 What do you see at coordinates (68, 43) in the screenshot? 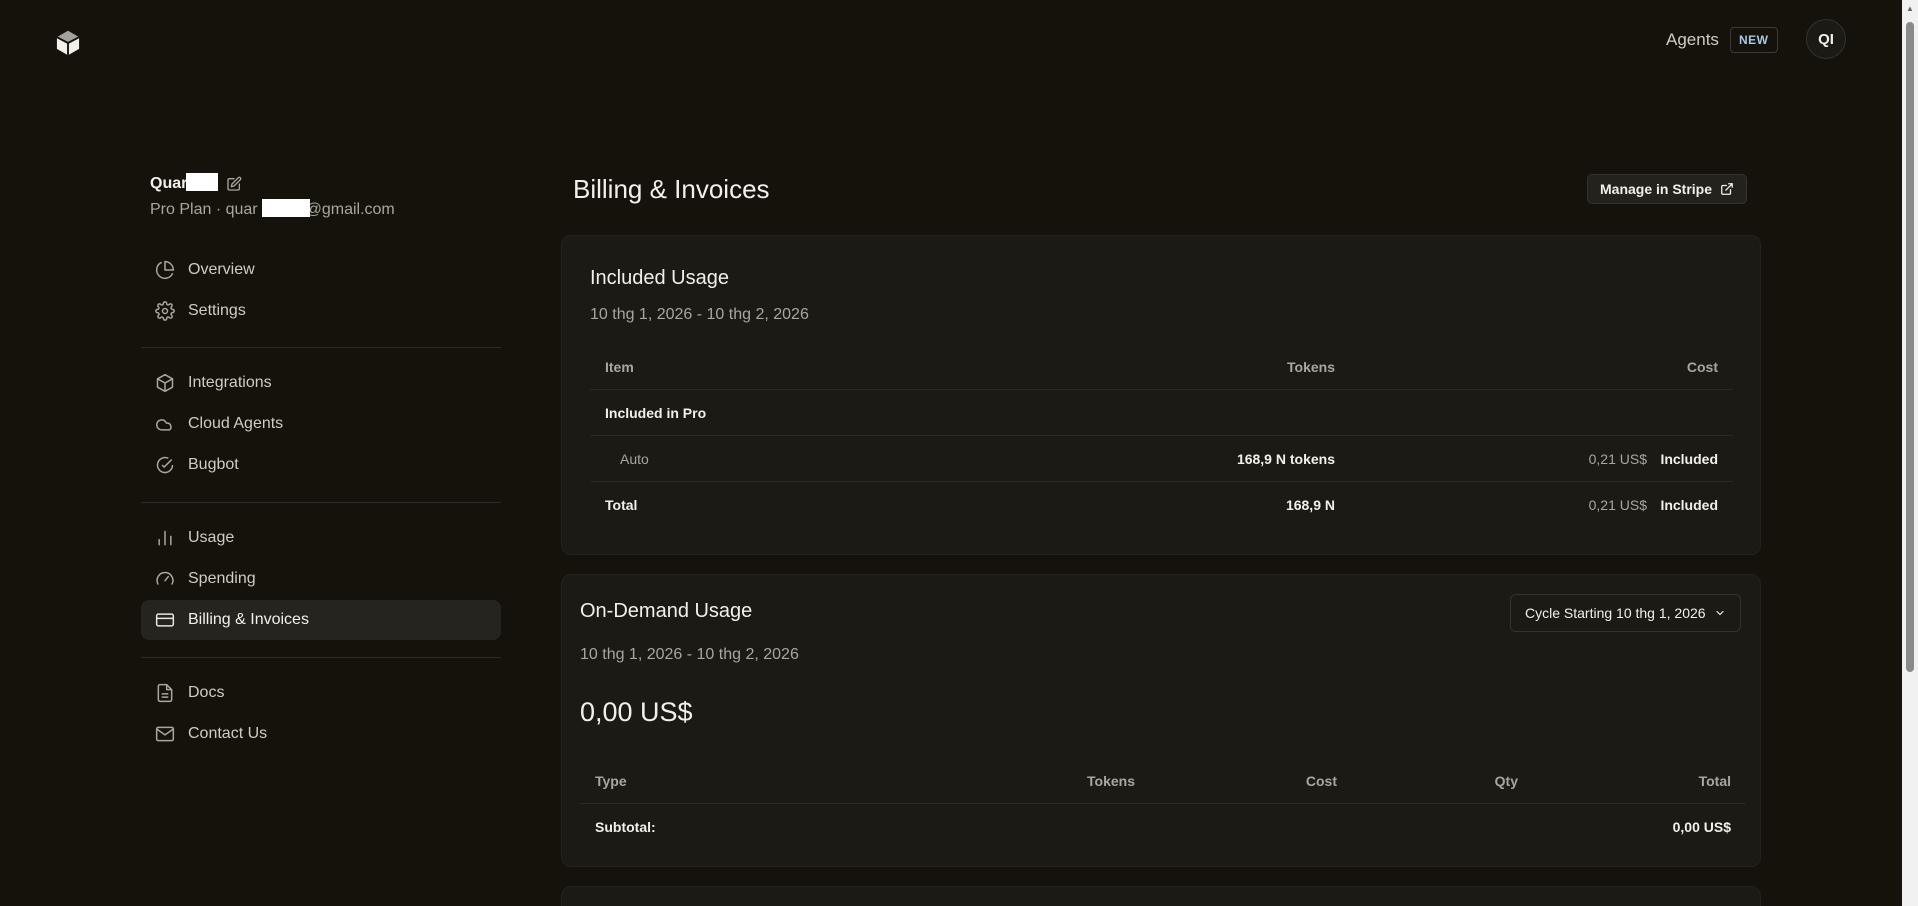
I see `cursor-cube-logo` at bounding box center [68, 43].